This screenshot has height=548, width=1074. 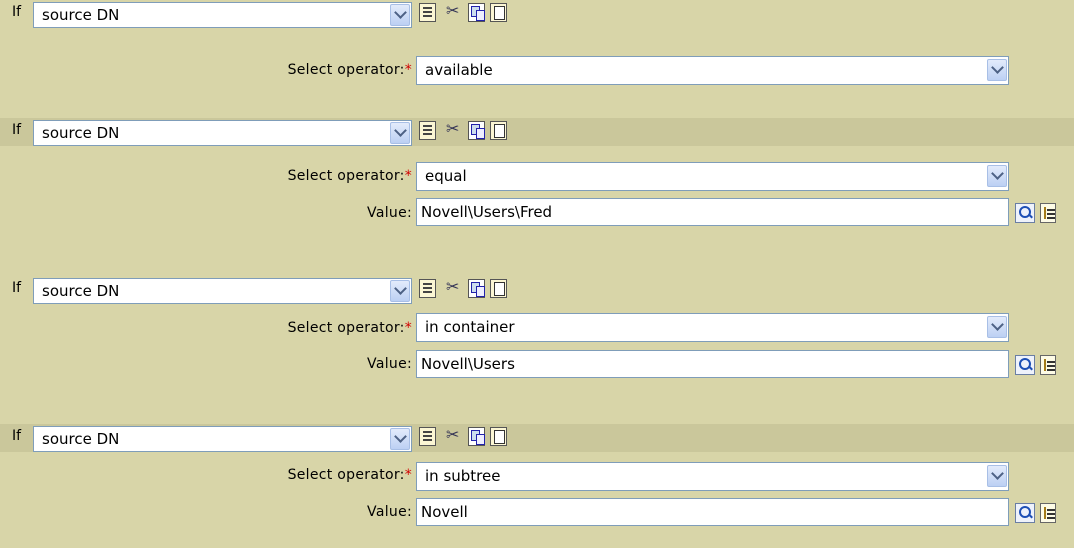 What do you see at coordinates (446, 176) in the screenshot?
I see `operator-select-value: equal` at bounding box center [446, 176].